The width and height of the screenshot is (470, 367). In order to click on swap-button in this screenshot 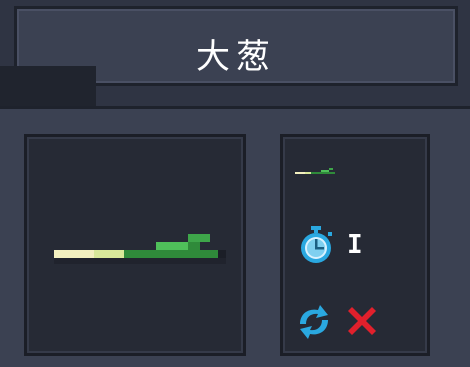, I will do `click(313, 321)`.